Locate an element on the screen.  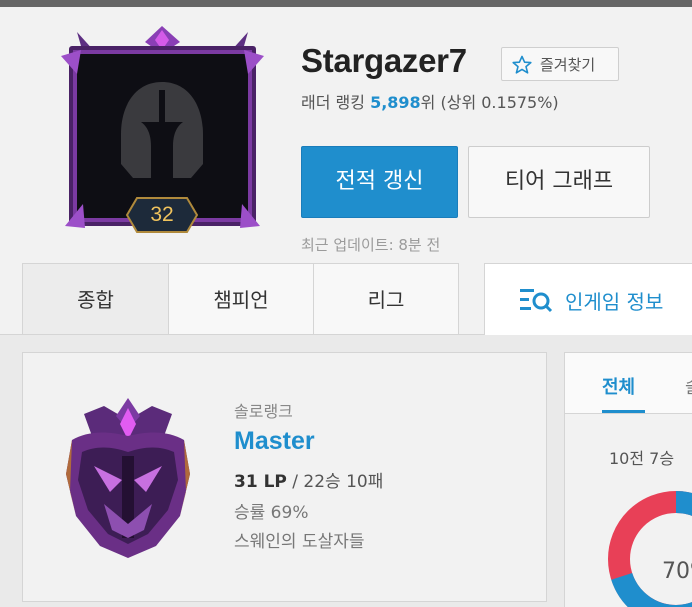
queue-label: 솔로랭크 is located at coordinates (263, 411).